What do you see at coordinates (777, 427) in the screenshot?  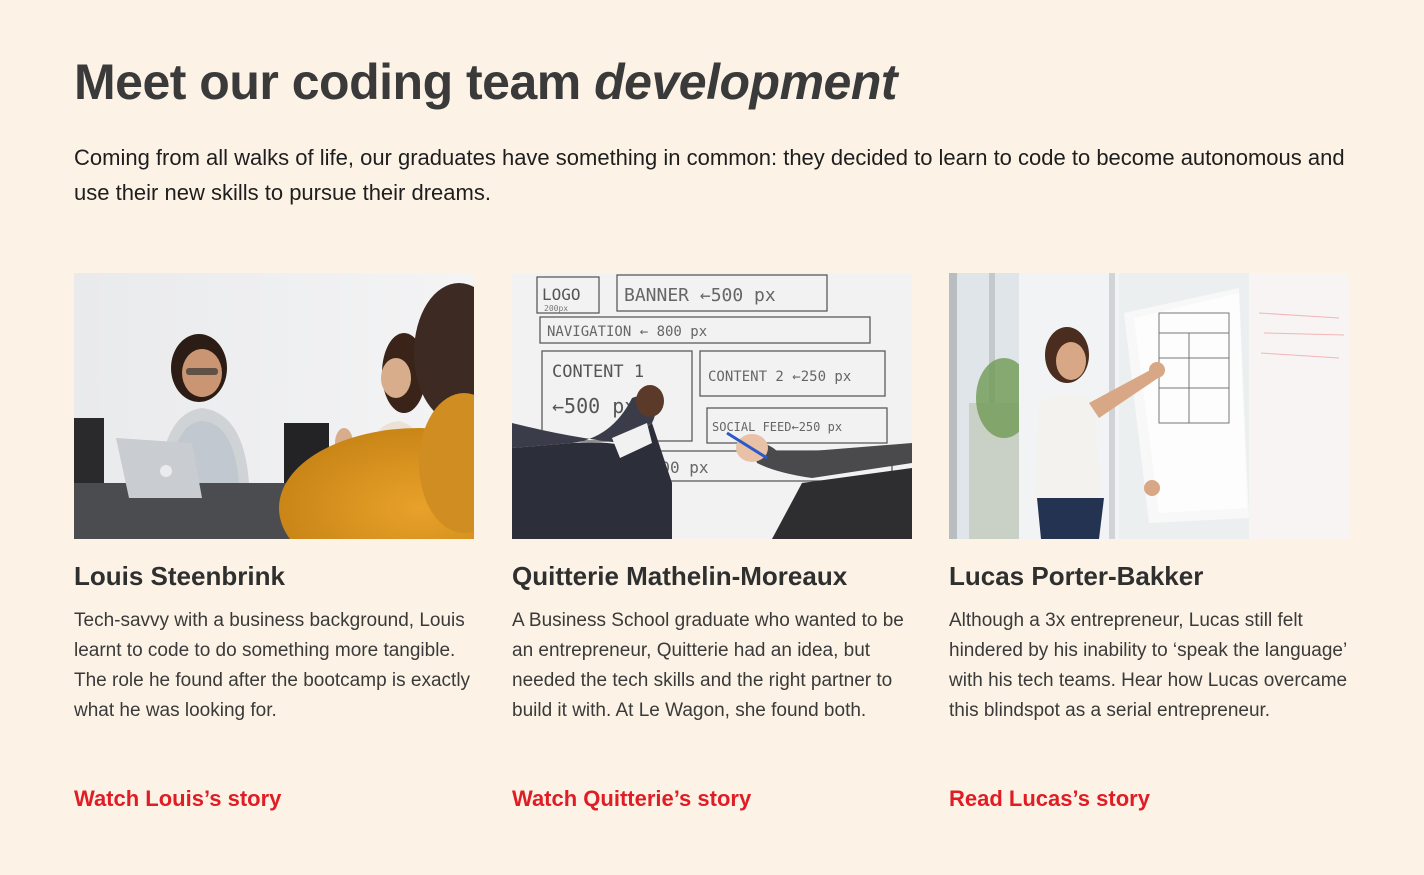 I see `wb-social: SOCIAL FEED←250 px` at bounding box center [777, 427].